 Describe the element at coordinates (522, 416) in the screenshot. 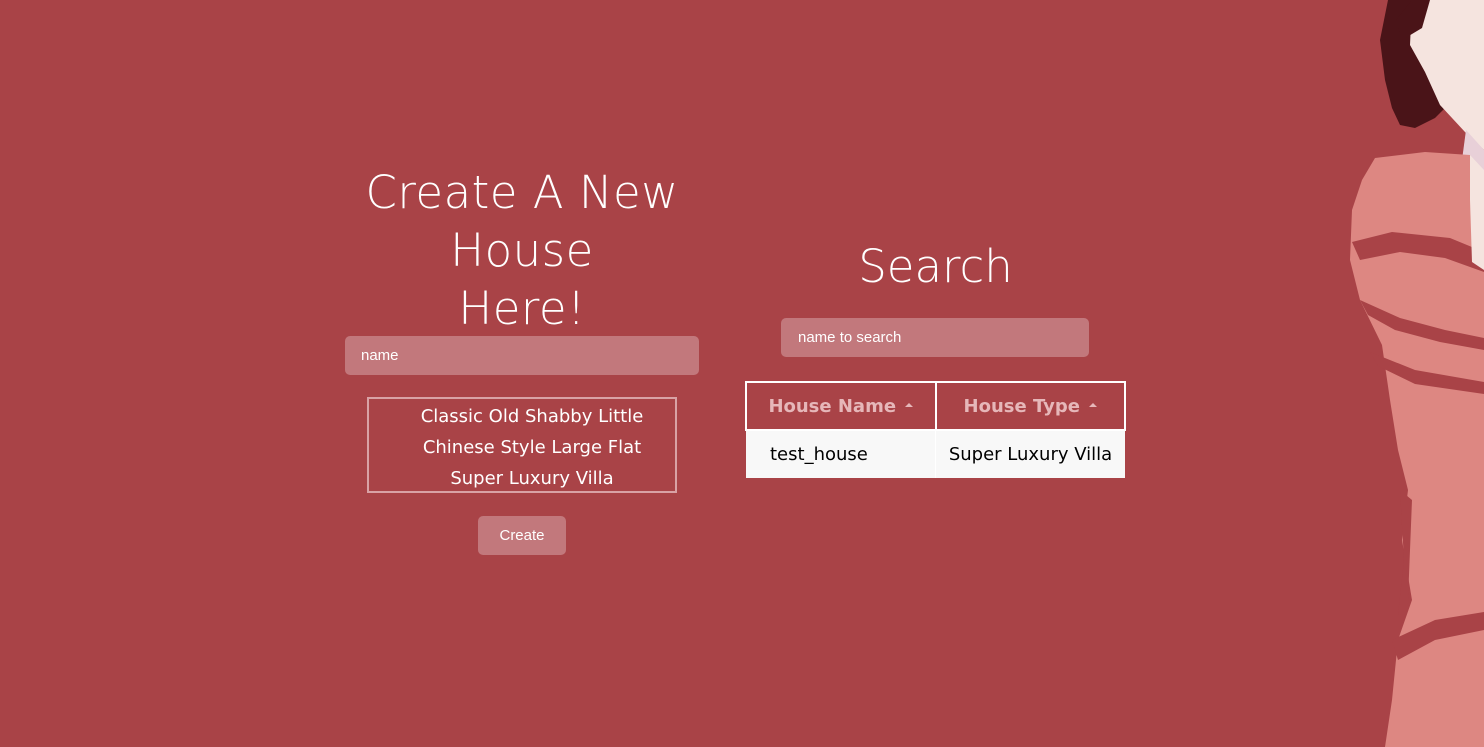

I see `house-type-option-classic: Classic Old Shabby Little` at that location.